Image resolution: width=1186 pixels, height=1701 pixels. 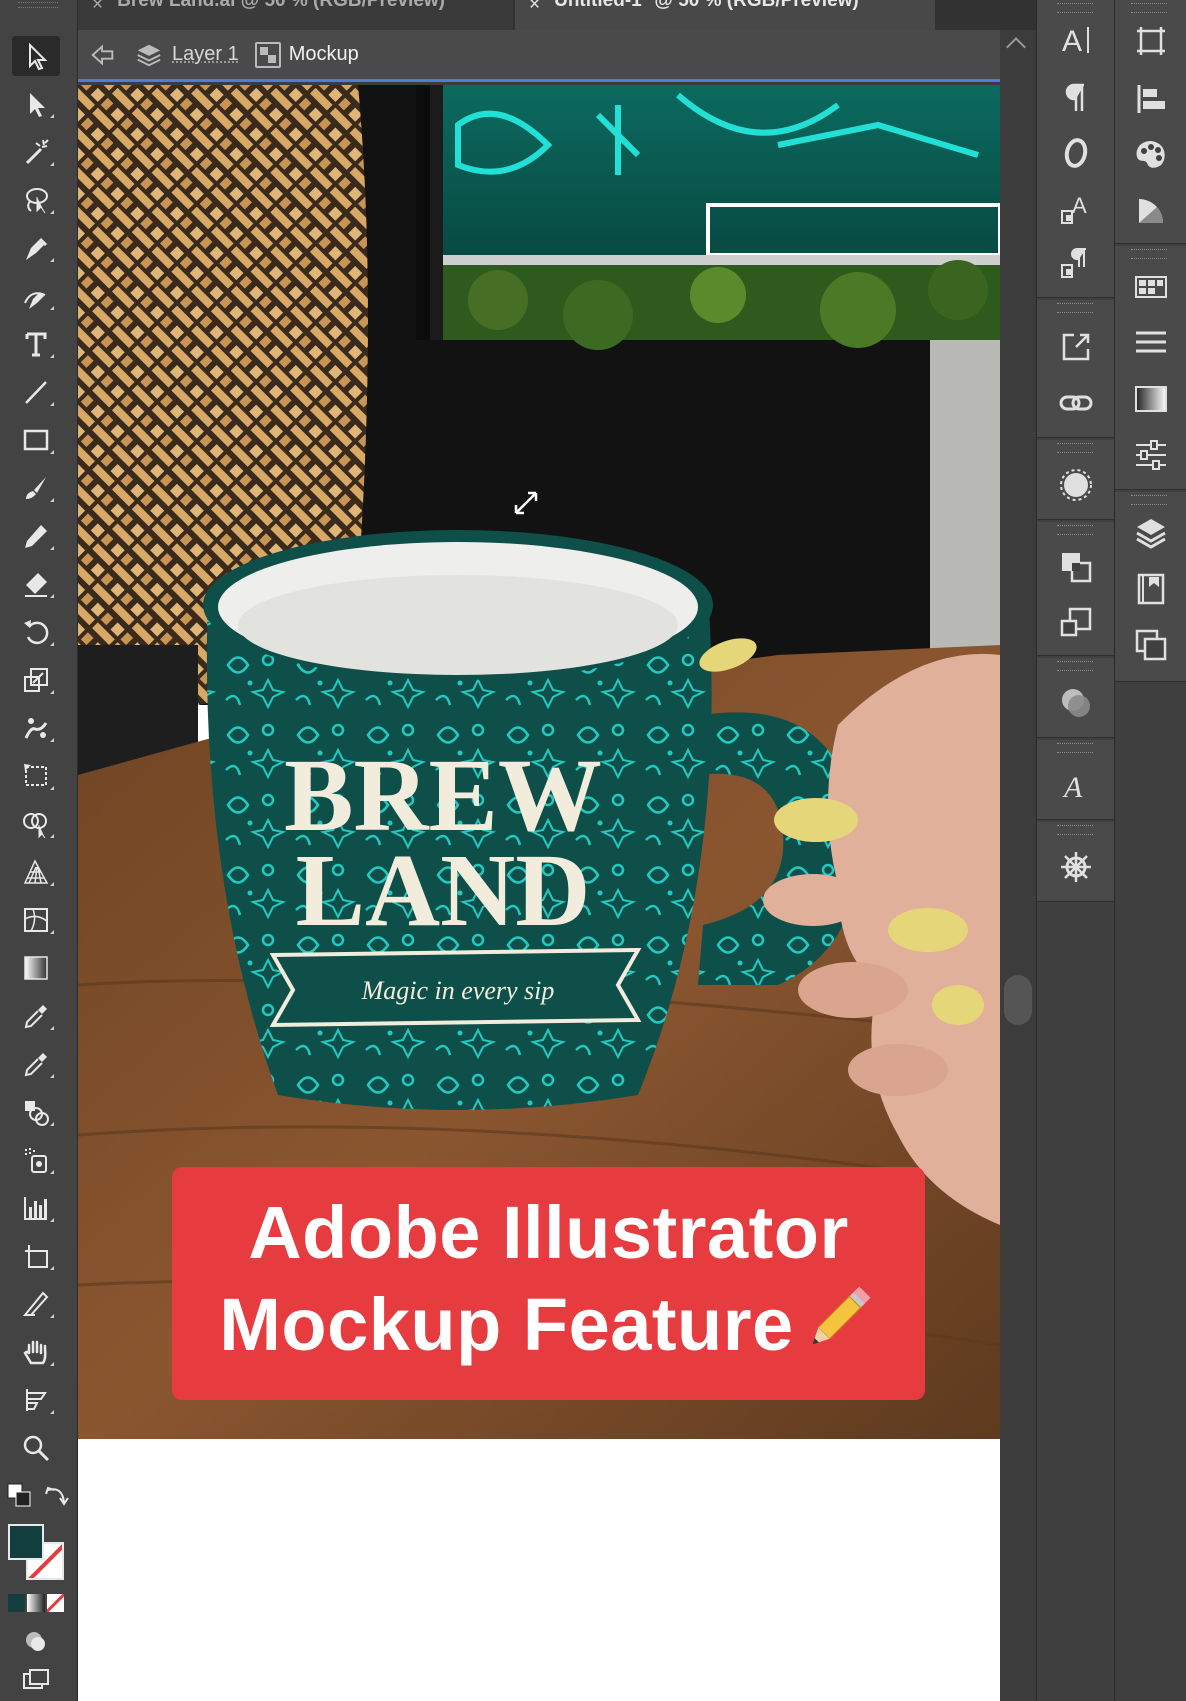 I want to click on screen-mode-icon, so click(x=35, y=1681).